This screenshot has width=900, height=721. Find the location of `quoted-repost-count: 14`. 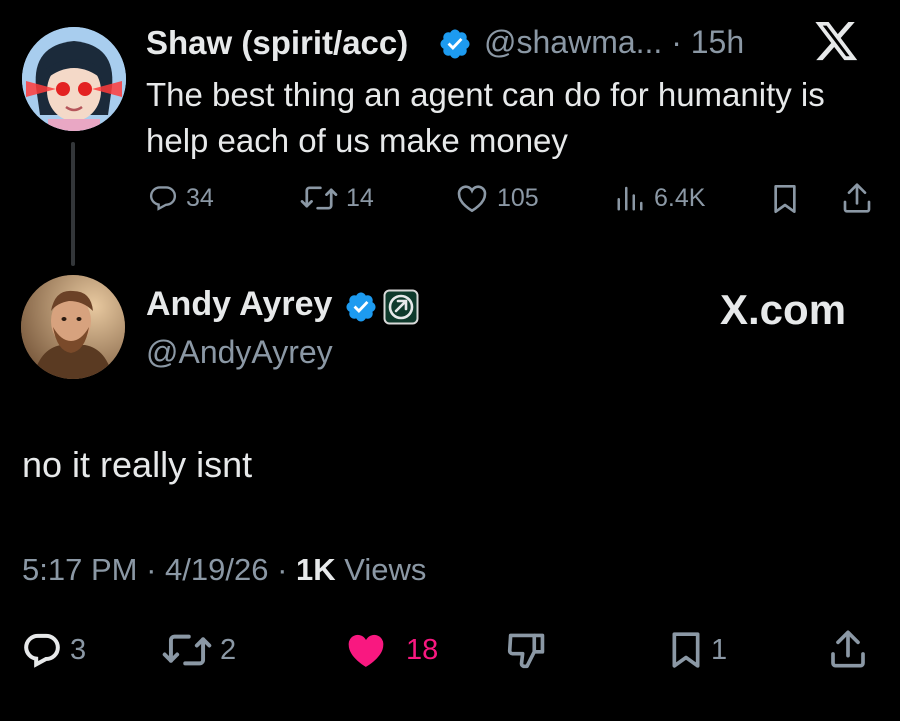

quoted-repost-count: 14 is located at coordinates (360, 197).